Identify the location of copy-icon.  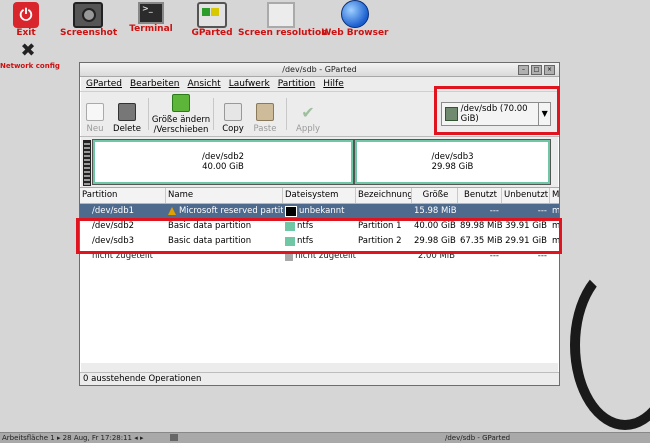
(233, 112).